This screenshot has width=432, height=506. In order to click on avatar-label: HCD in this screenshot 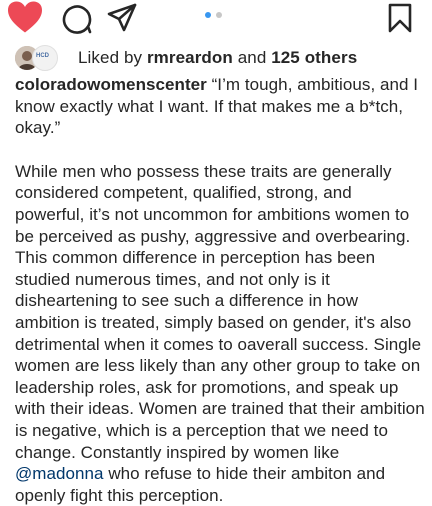, I will do `click(42, 56)`.